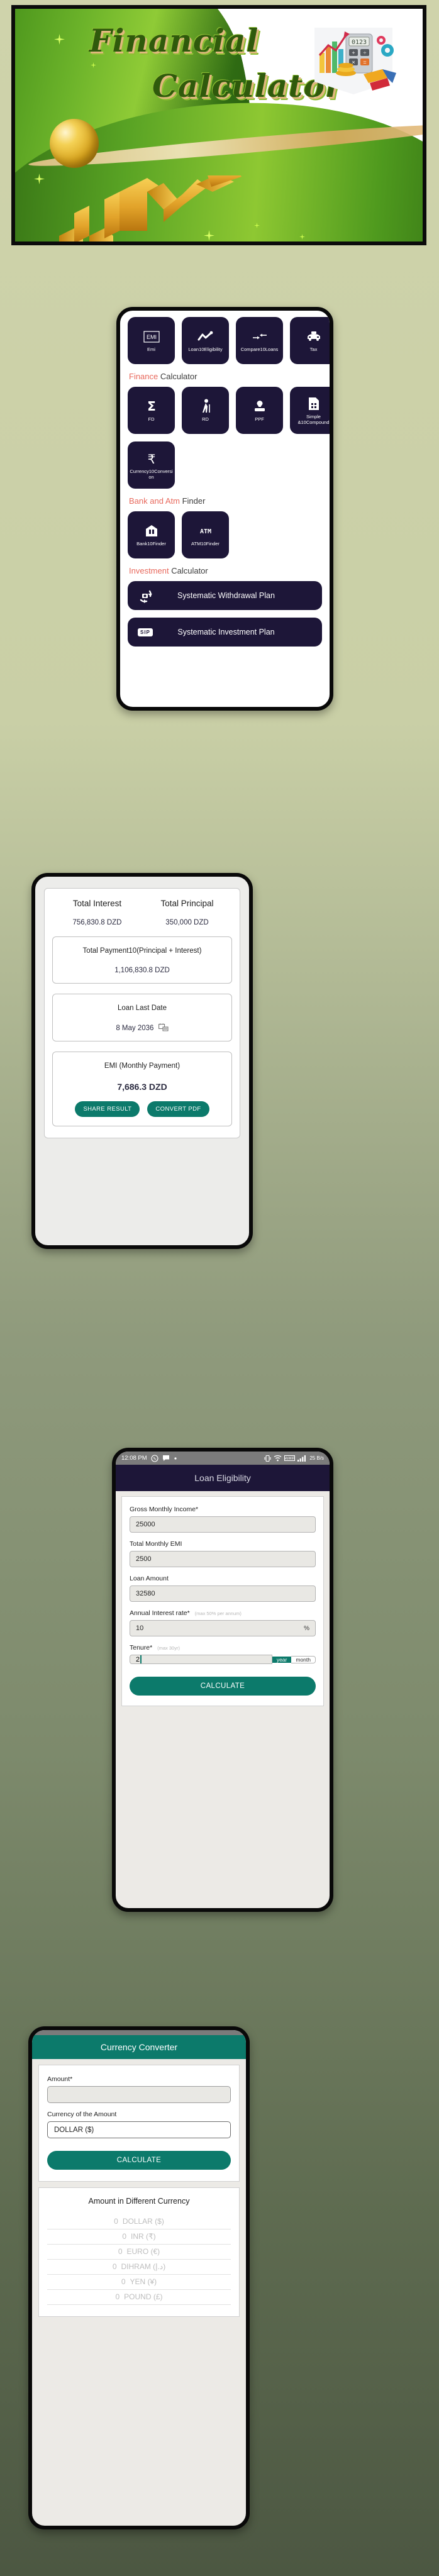 Image resolution: width=439 pixels, height=2576 pixels. What do you see at coordinates (201, 1659) in the screenshot?
I see `tenure-input: 2` at bounding box center [201, 1659].